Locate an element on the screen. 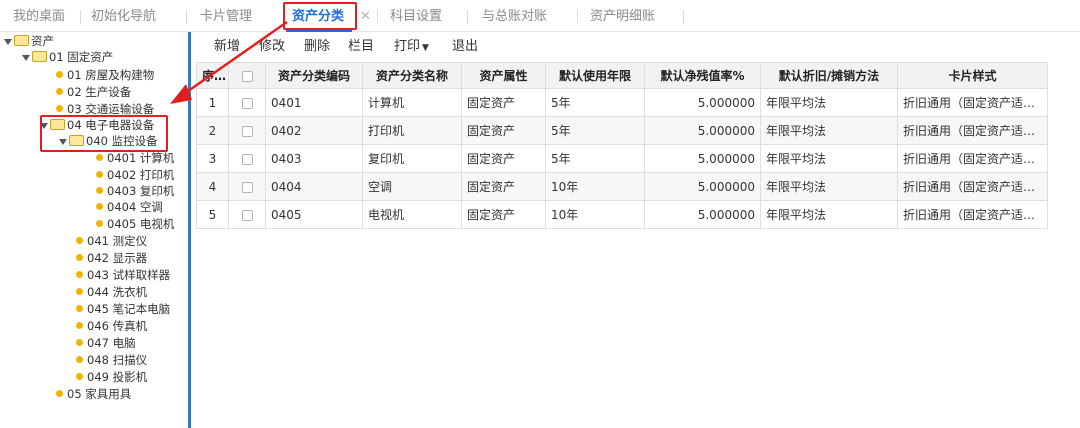  tree-node-041: 041 测定仪 is located at coordinates (111, 241).